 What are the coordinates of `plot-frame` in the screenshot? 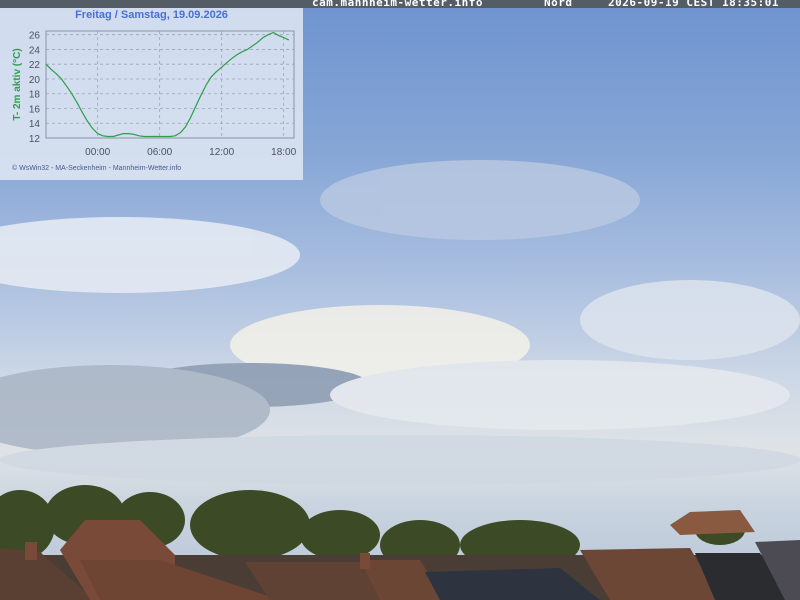 It's located at (170, 84).